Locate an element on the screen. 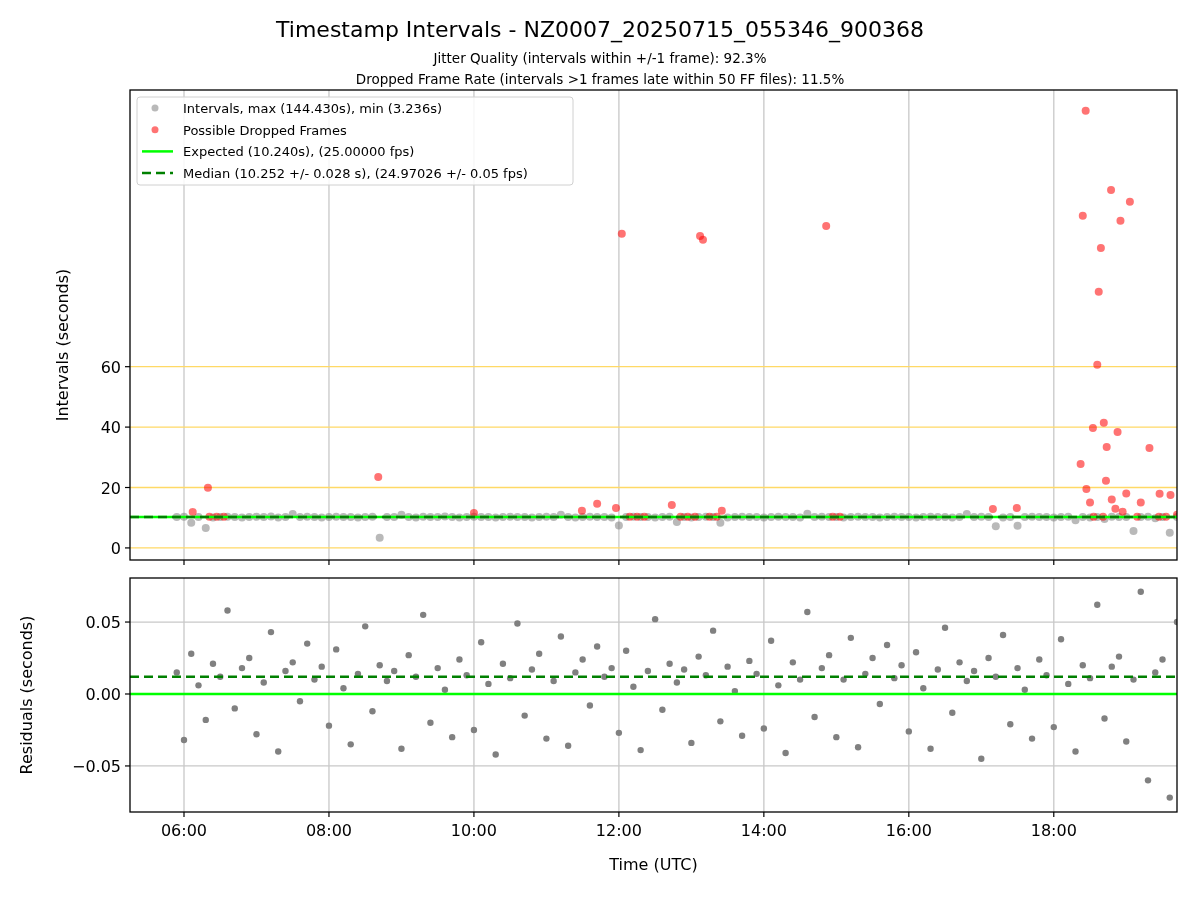 The image size is (1200, 900). tick-label: 10:00 is located at coordinates (473, 830).